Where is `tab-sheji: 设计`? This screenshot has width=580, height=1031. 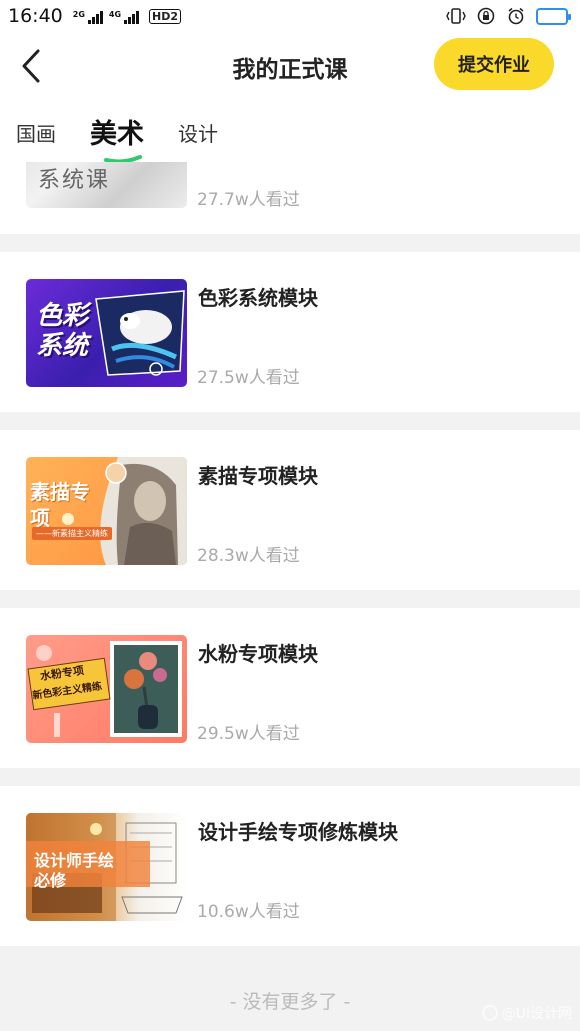 tab-sheji: 设计 is located at coordinates (198, 132).